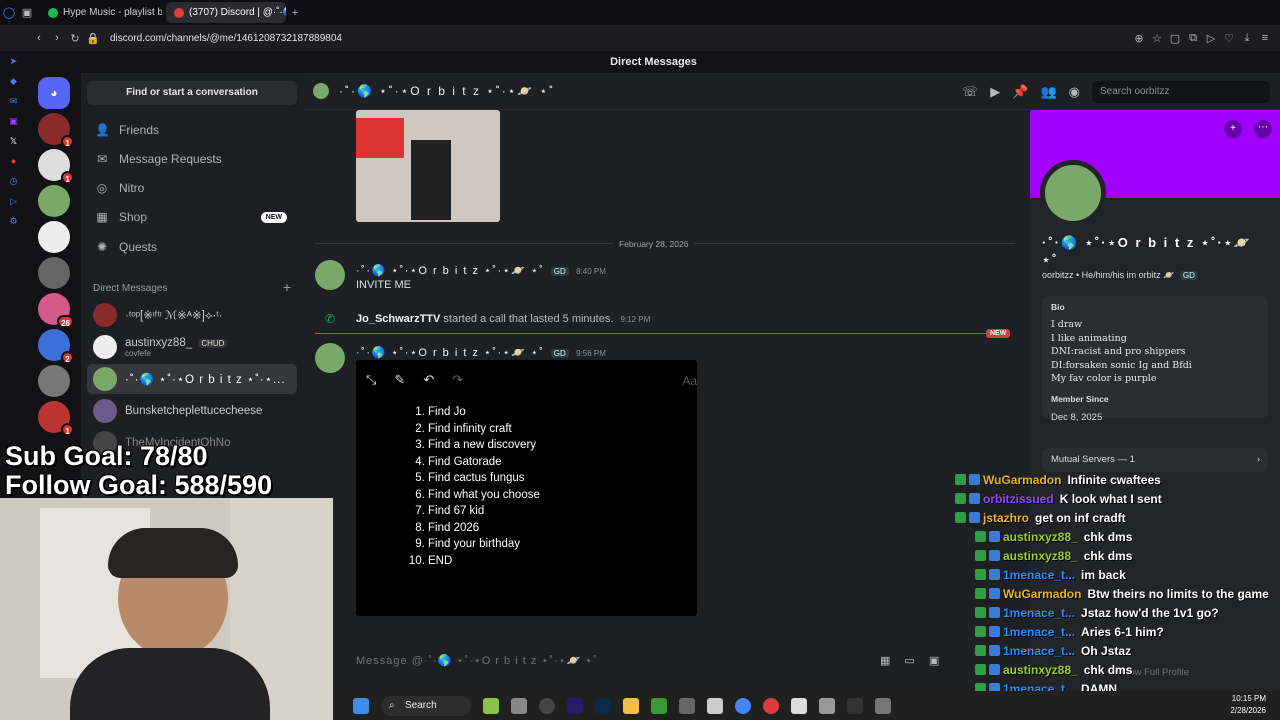 The height and width of the screenshot is (720, 1280). I want to click on tab-hype-music: Hype Music - playlist by J, so click(101, 12).